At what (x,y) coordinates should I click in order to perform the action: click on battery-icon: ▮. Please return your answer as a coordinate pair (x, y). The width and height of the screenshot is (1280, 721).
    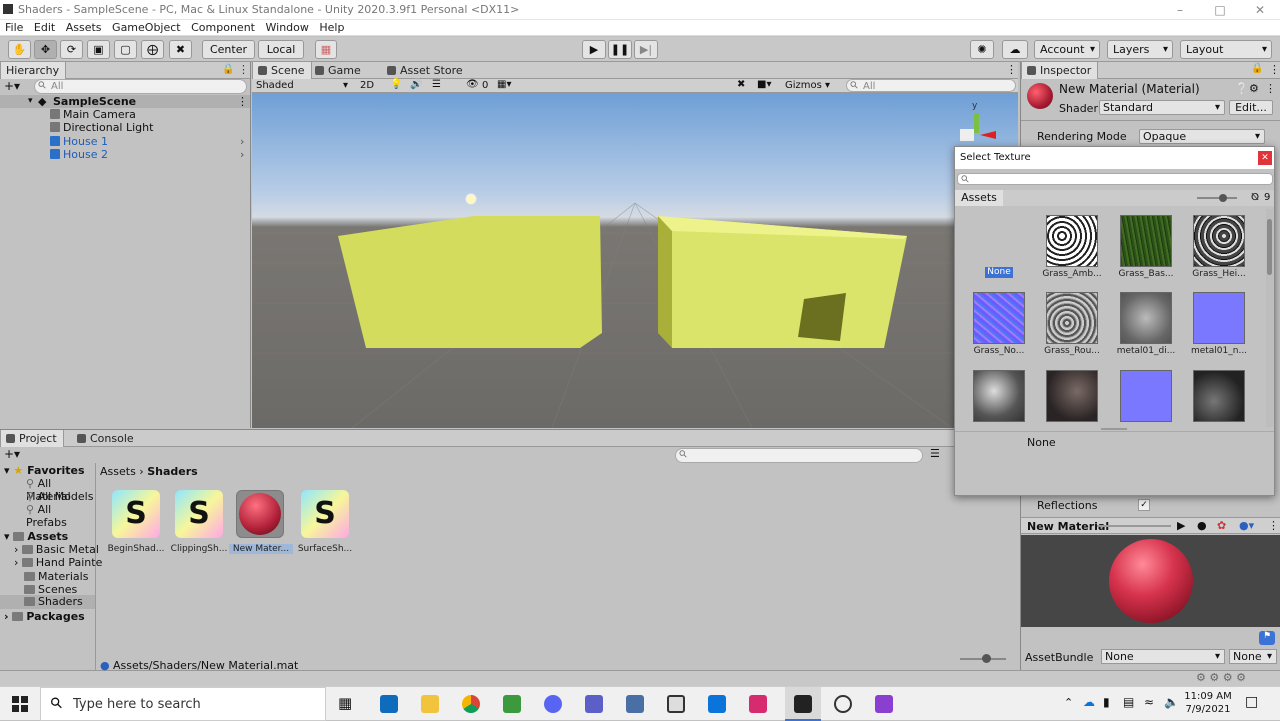
    Looking at the image, I should click on (1106, 702).